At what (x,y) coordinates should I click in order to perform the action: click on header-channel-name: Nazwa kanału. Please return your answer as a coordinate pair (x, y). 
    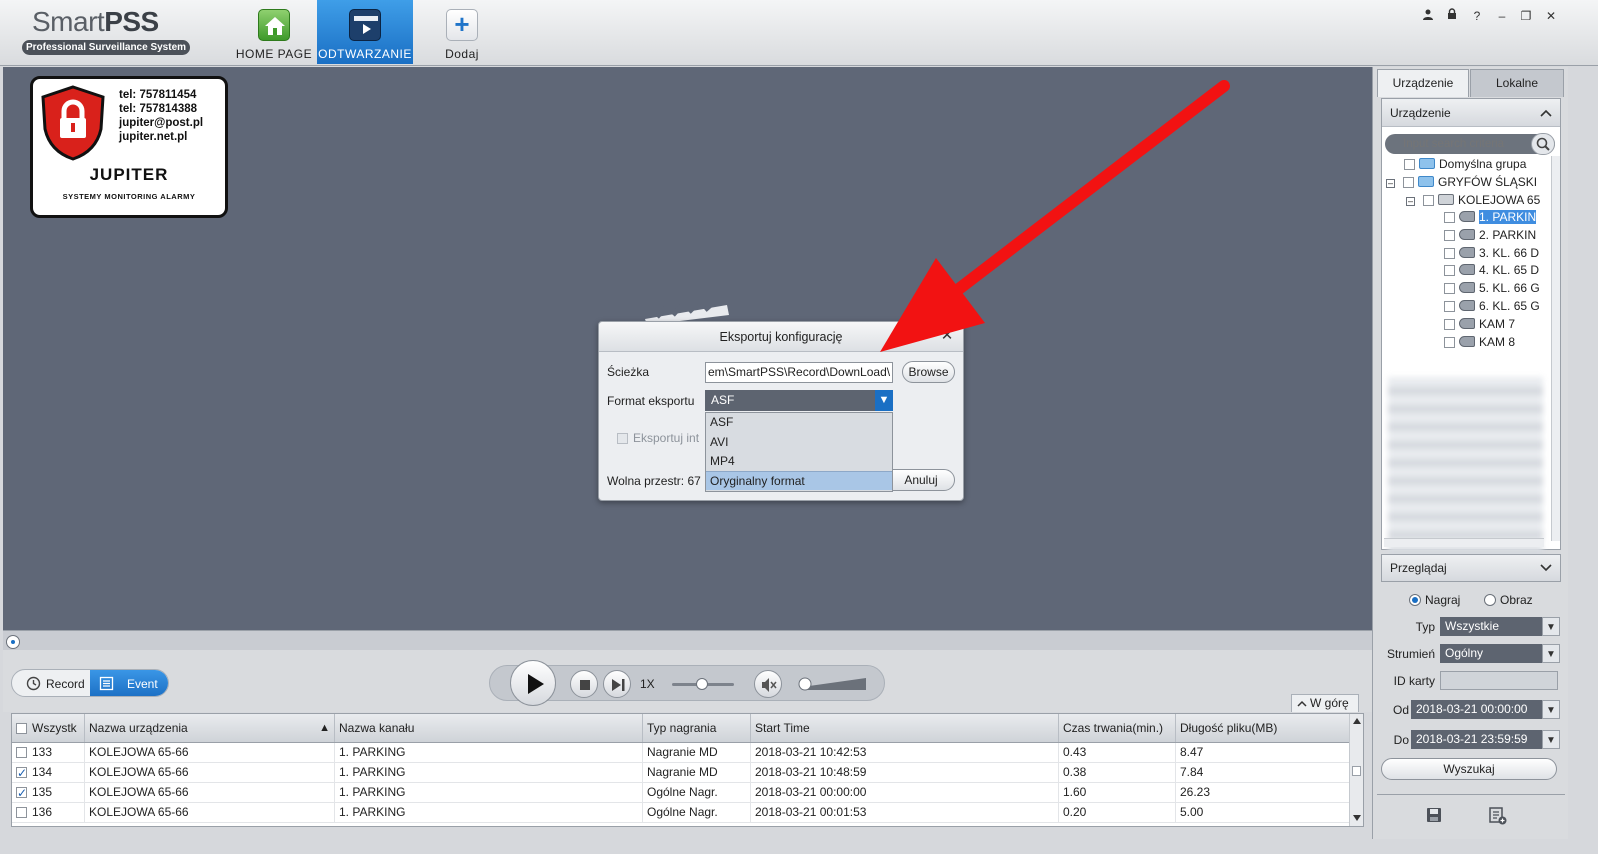
    Looking at the image, I should click on (489, 728).